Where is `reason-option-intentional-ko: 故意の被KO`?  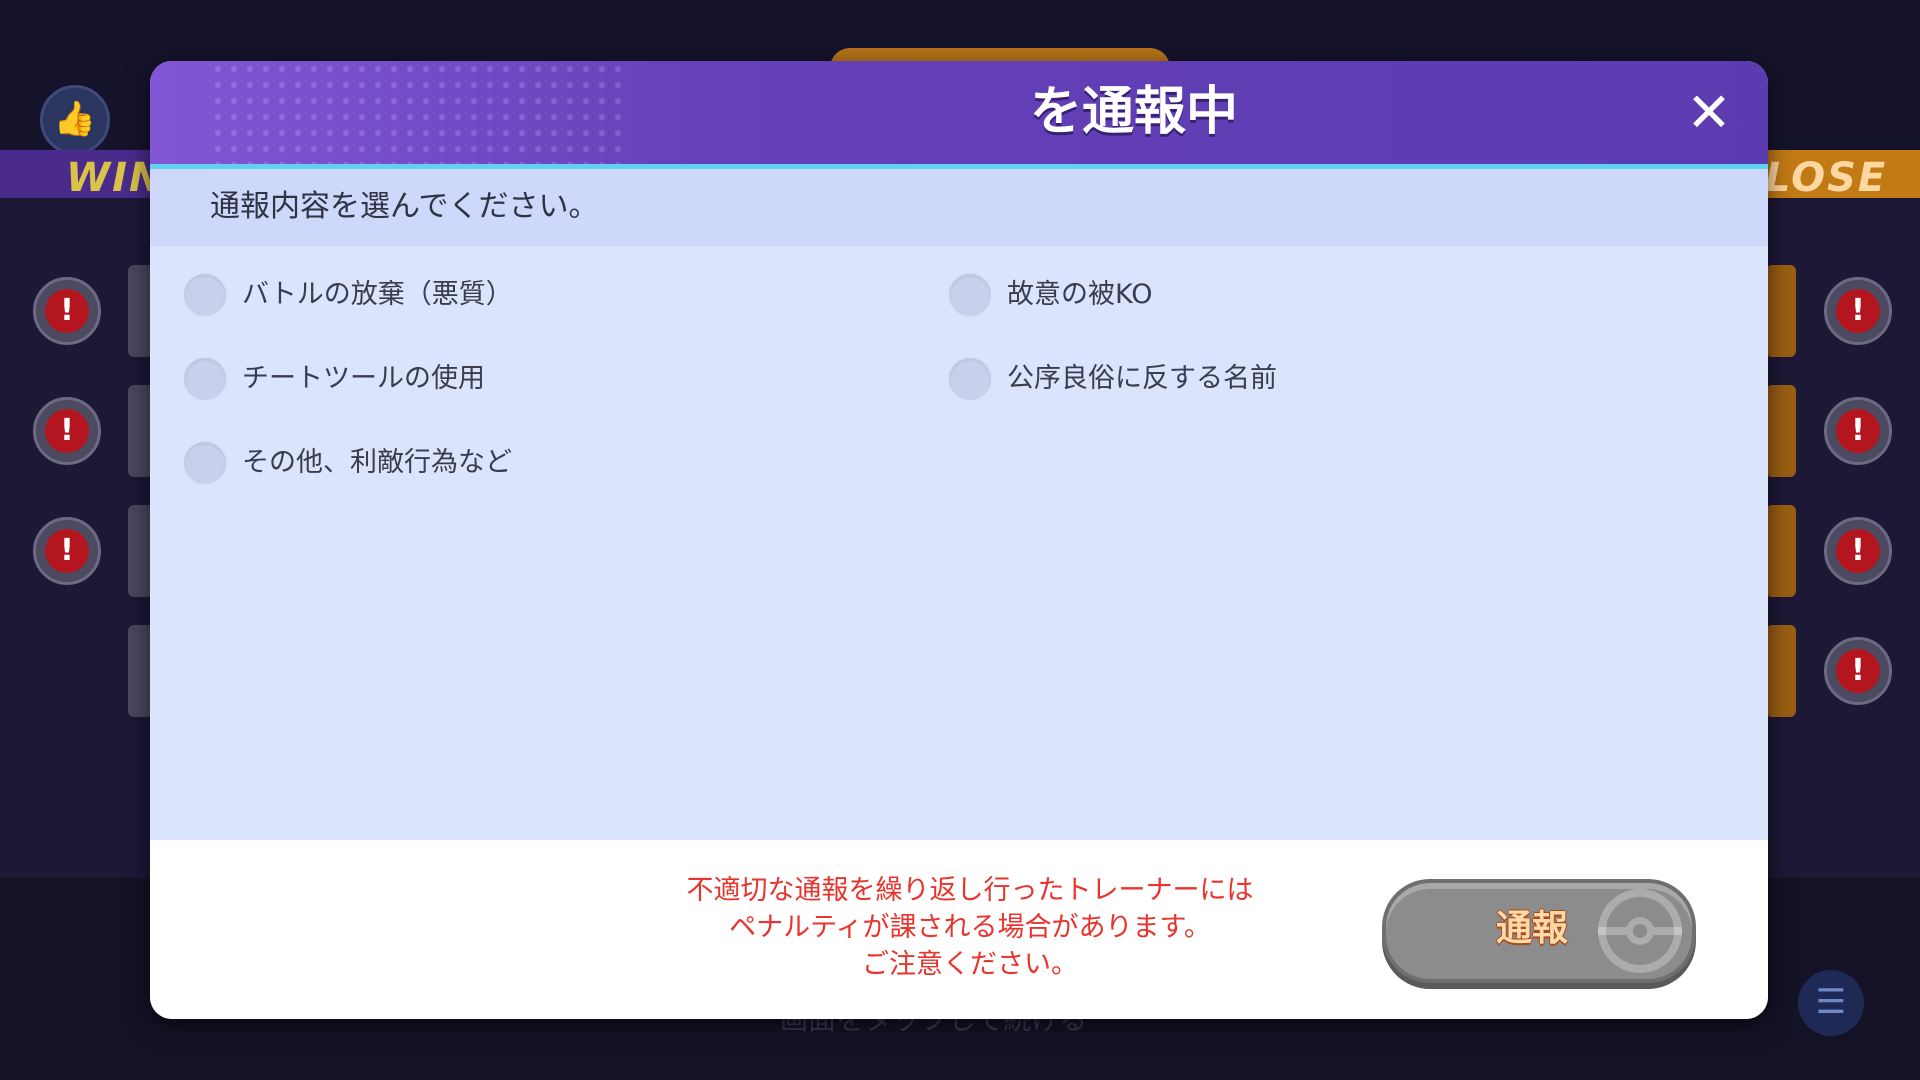
reason-option-intentional-ko: 故意の被KO is located at coordinates (1049, 295).